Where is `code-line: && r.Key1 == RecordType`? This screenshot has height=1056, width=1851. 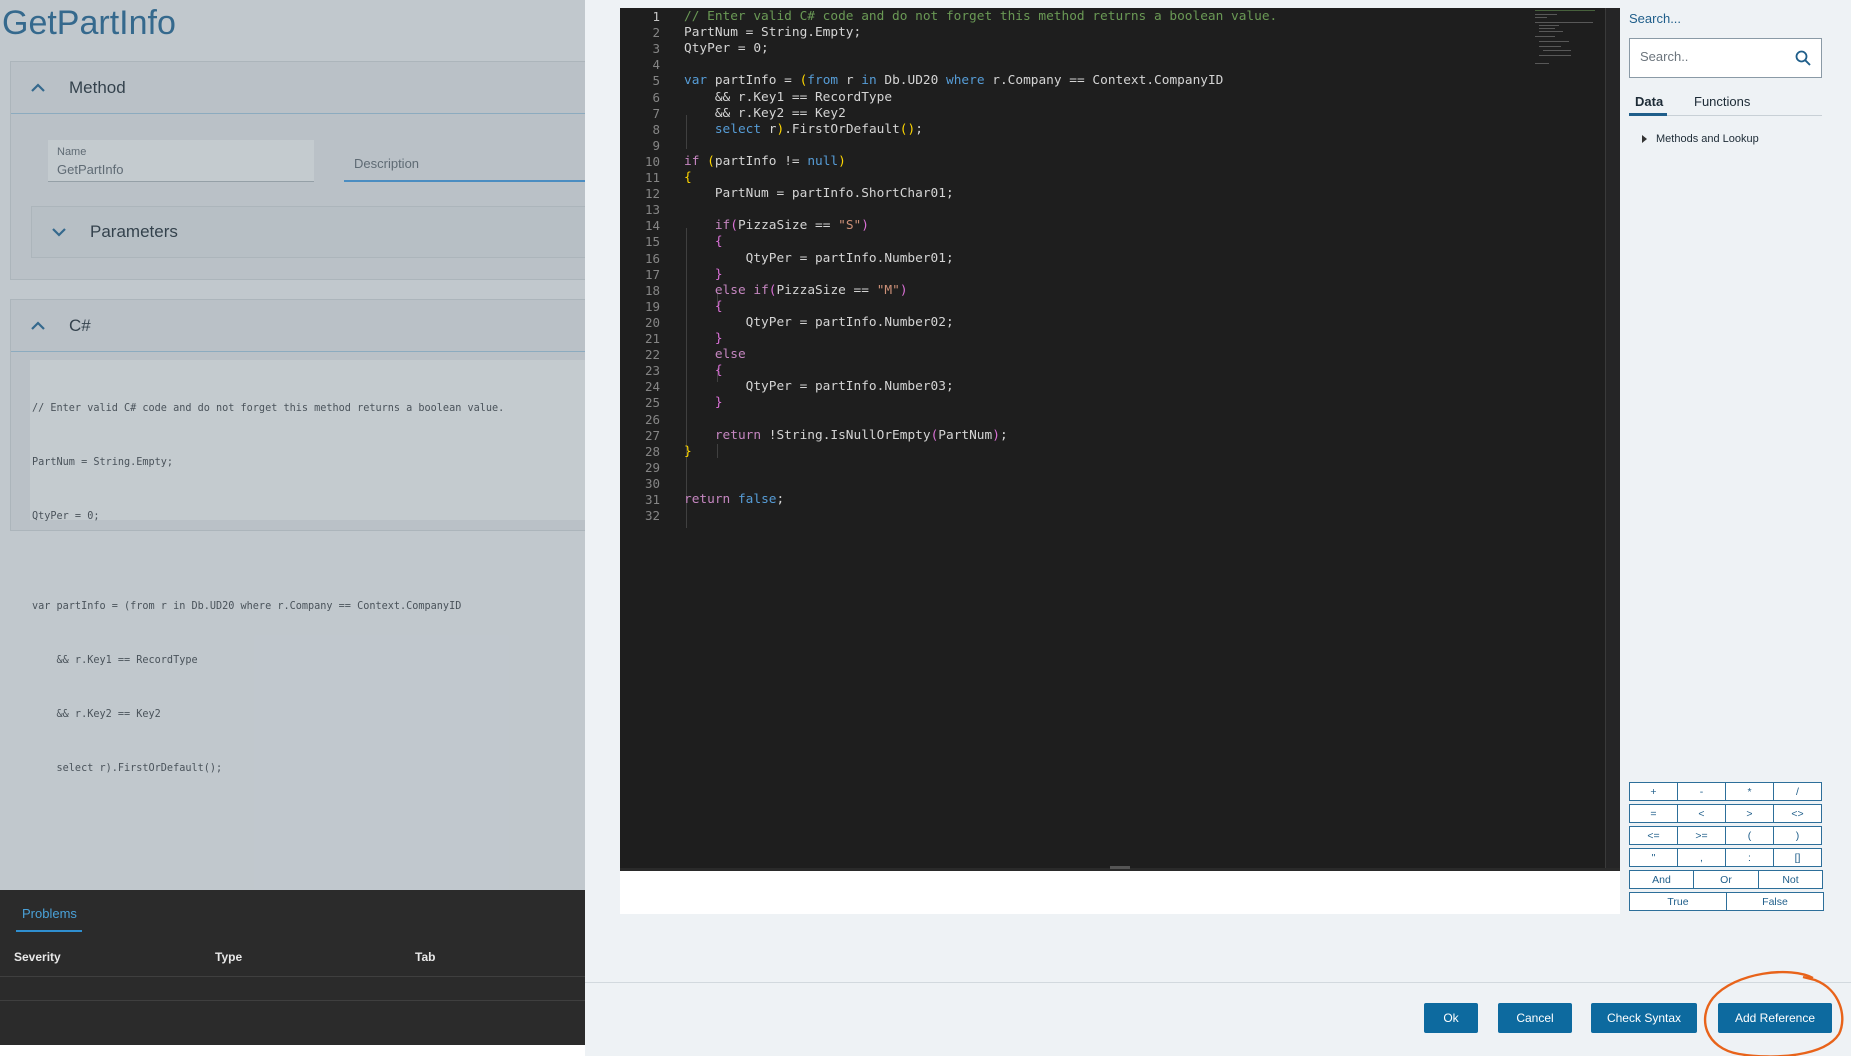
code-line: && r.Key1 == RecordType is located at coordinates (788, 97).